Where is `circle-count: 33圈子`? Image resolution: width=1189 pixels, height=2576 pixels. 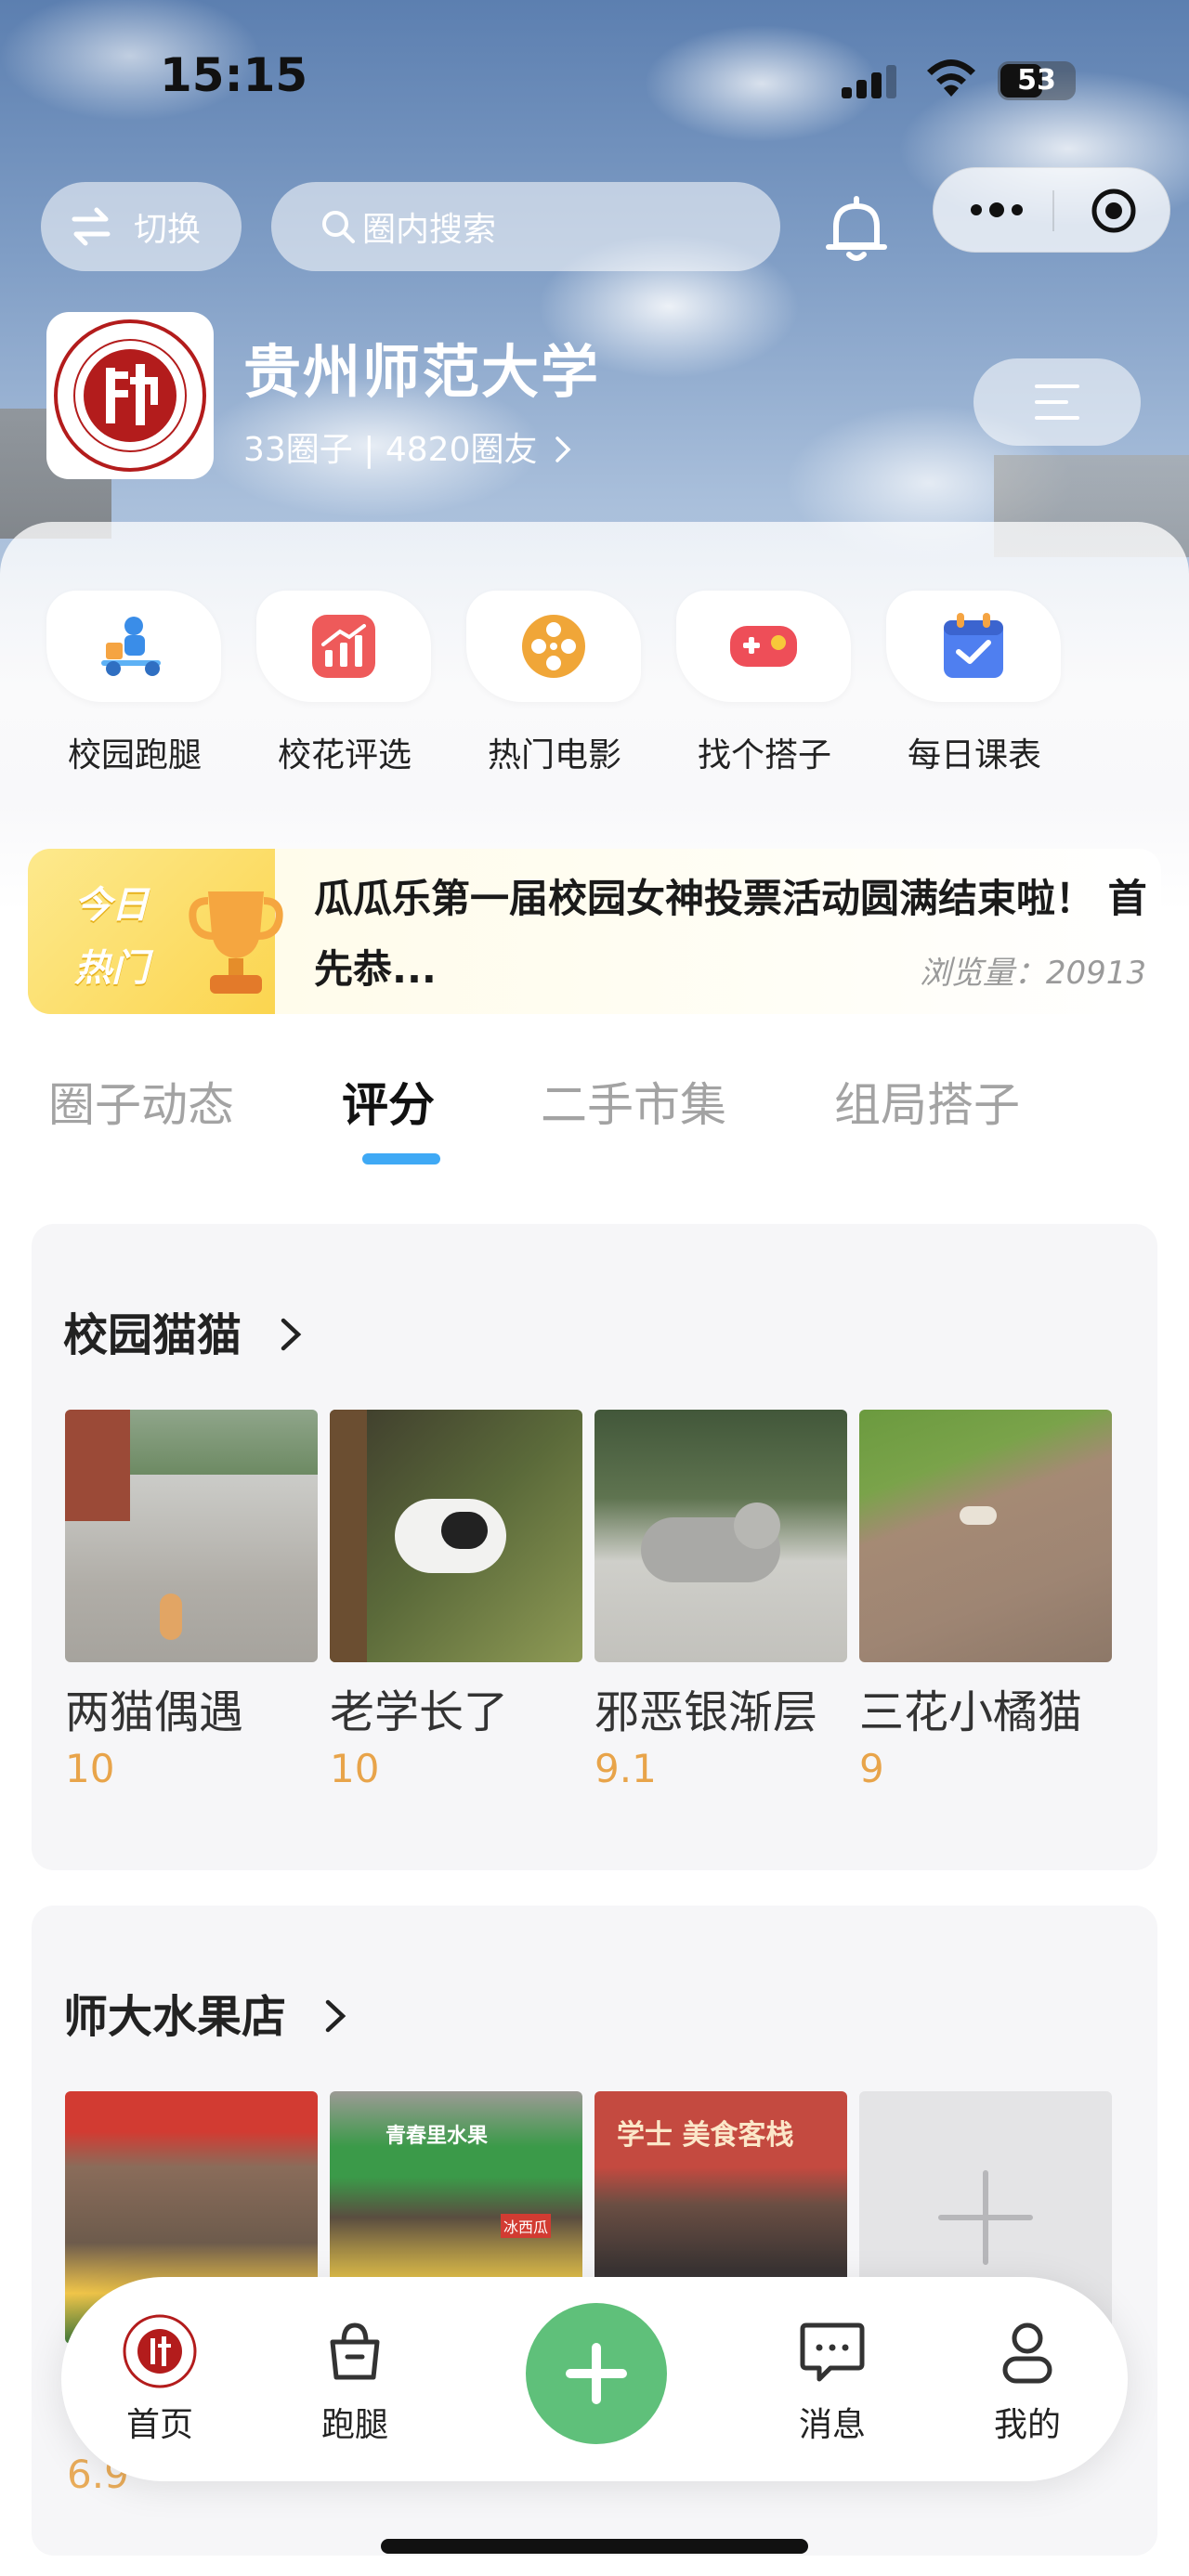 circle-count: 33圈子 is located at coordinates (298, 450).